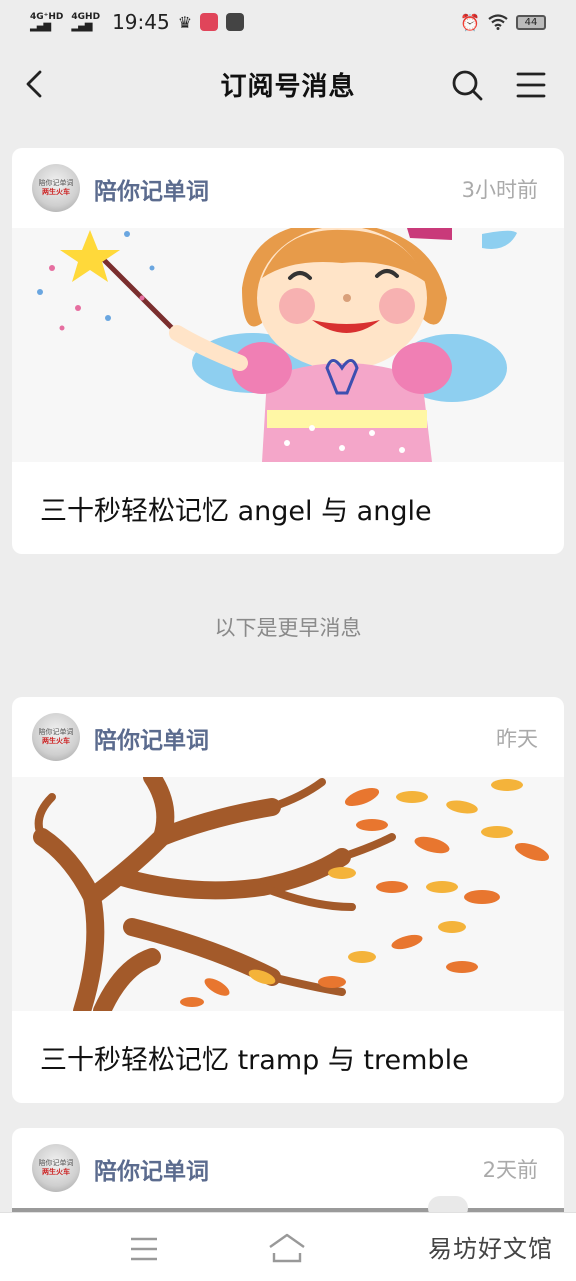 The width and height of the screenshot is (576, 1281). Describe the element at coordinates (467, 85) in the screenshot. I see `search-icon` at that location.